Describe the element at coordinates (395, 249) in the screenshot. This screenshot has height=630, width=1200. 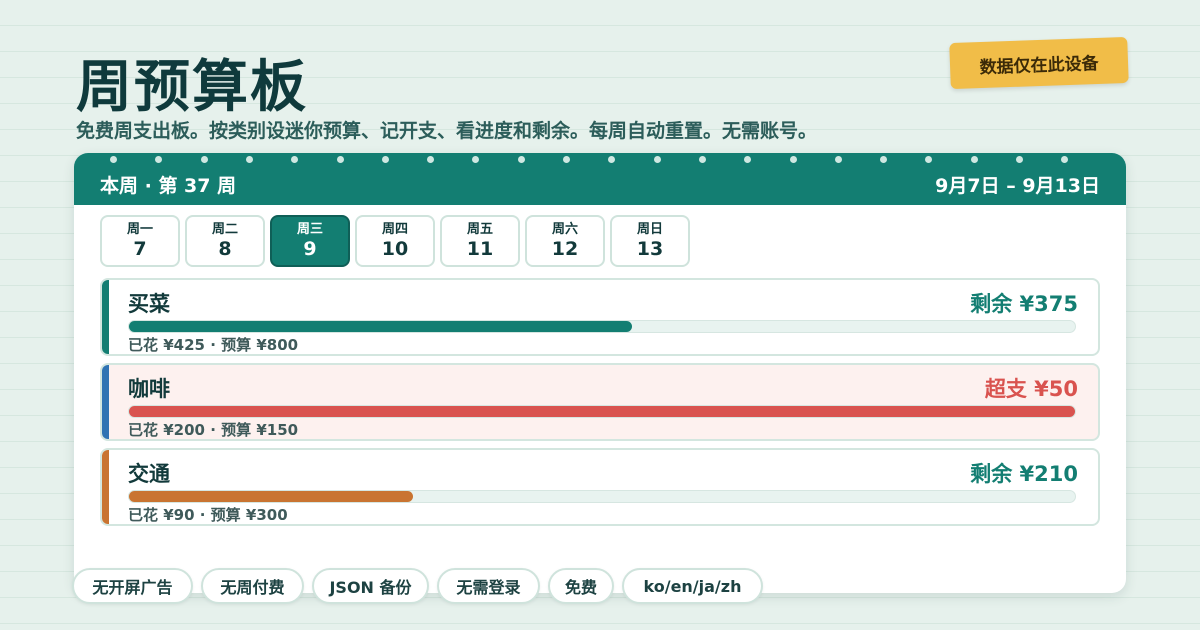
I see `day-number: 10` at that location.